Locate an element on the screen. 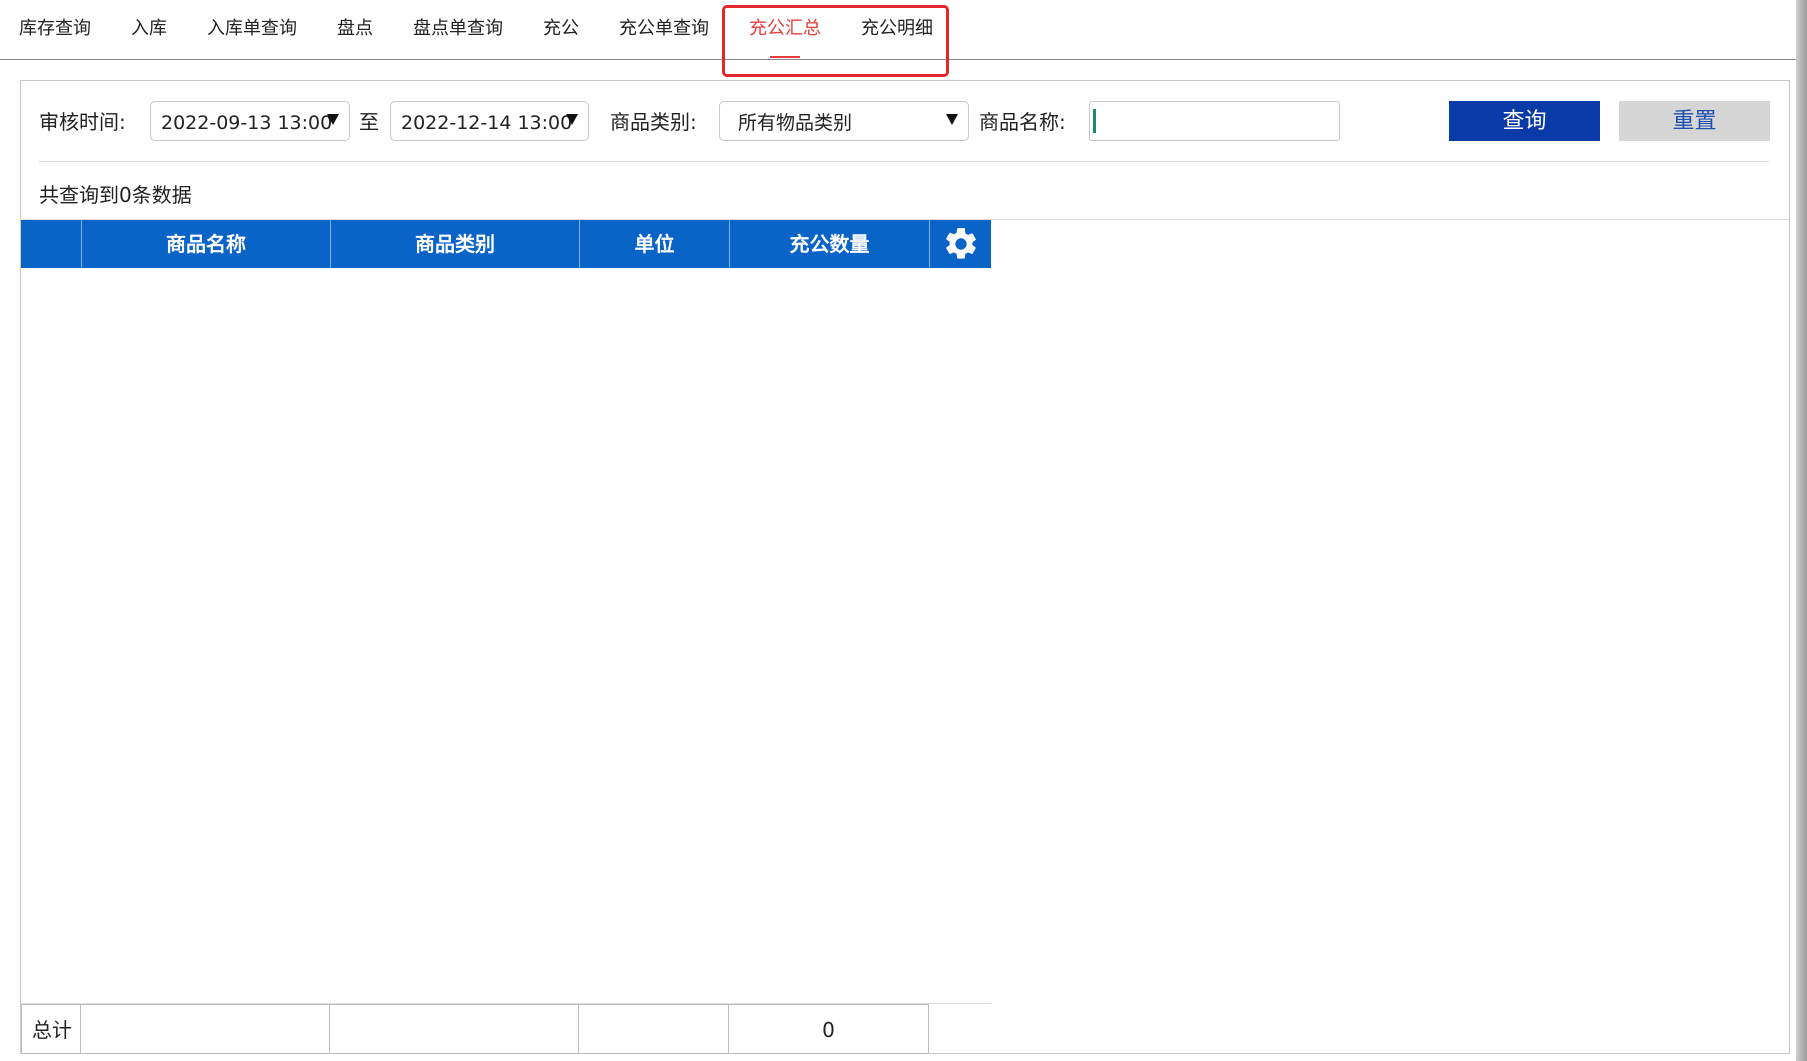 The height and width of the screenshot is (1061, 1807). tab-stock-in: 入库 is located at coordinates (149, 29).